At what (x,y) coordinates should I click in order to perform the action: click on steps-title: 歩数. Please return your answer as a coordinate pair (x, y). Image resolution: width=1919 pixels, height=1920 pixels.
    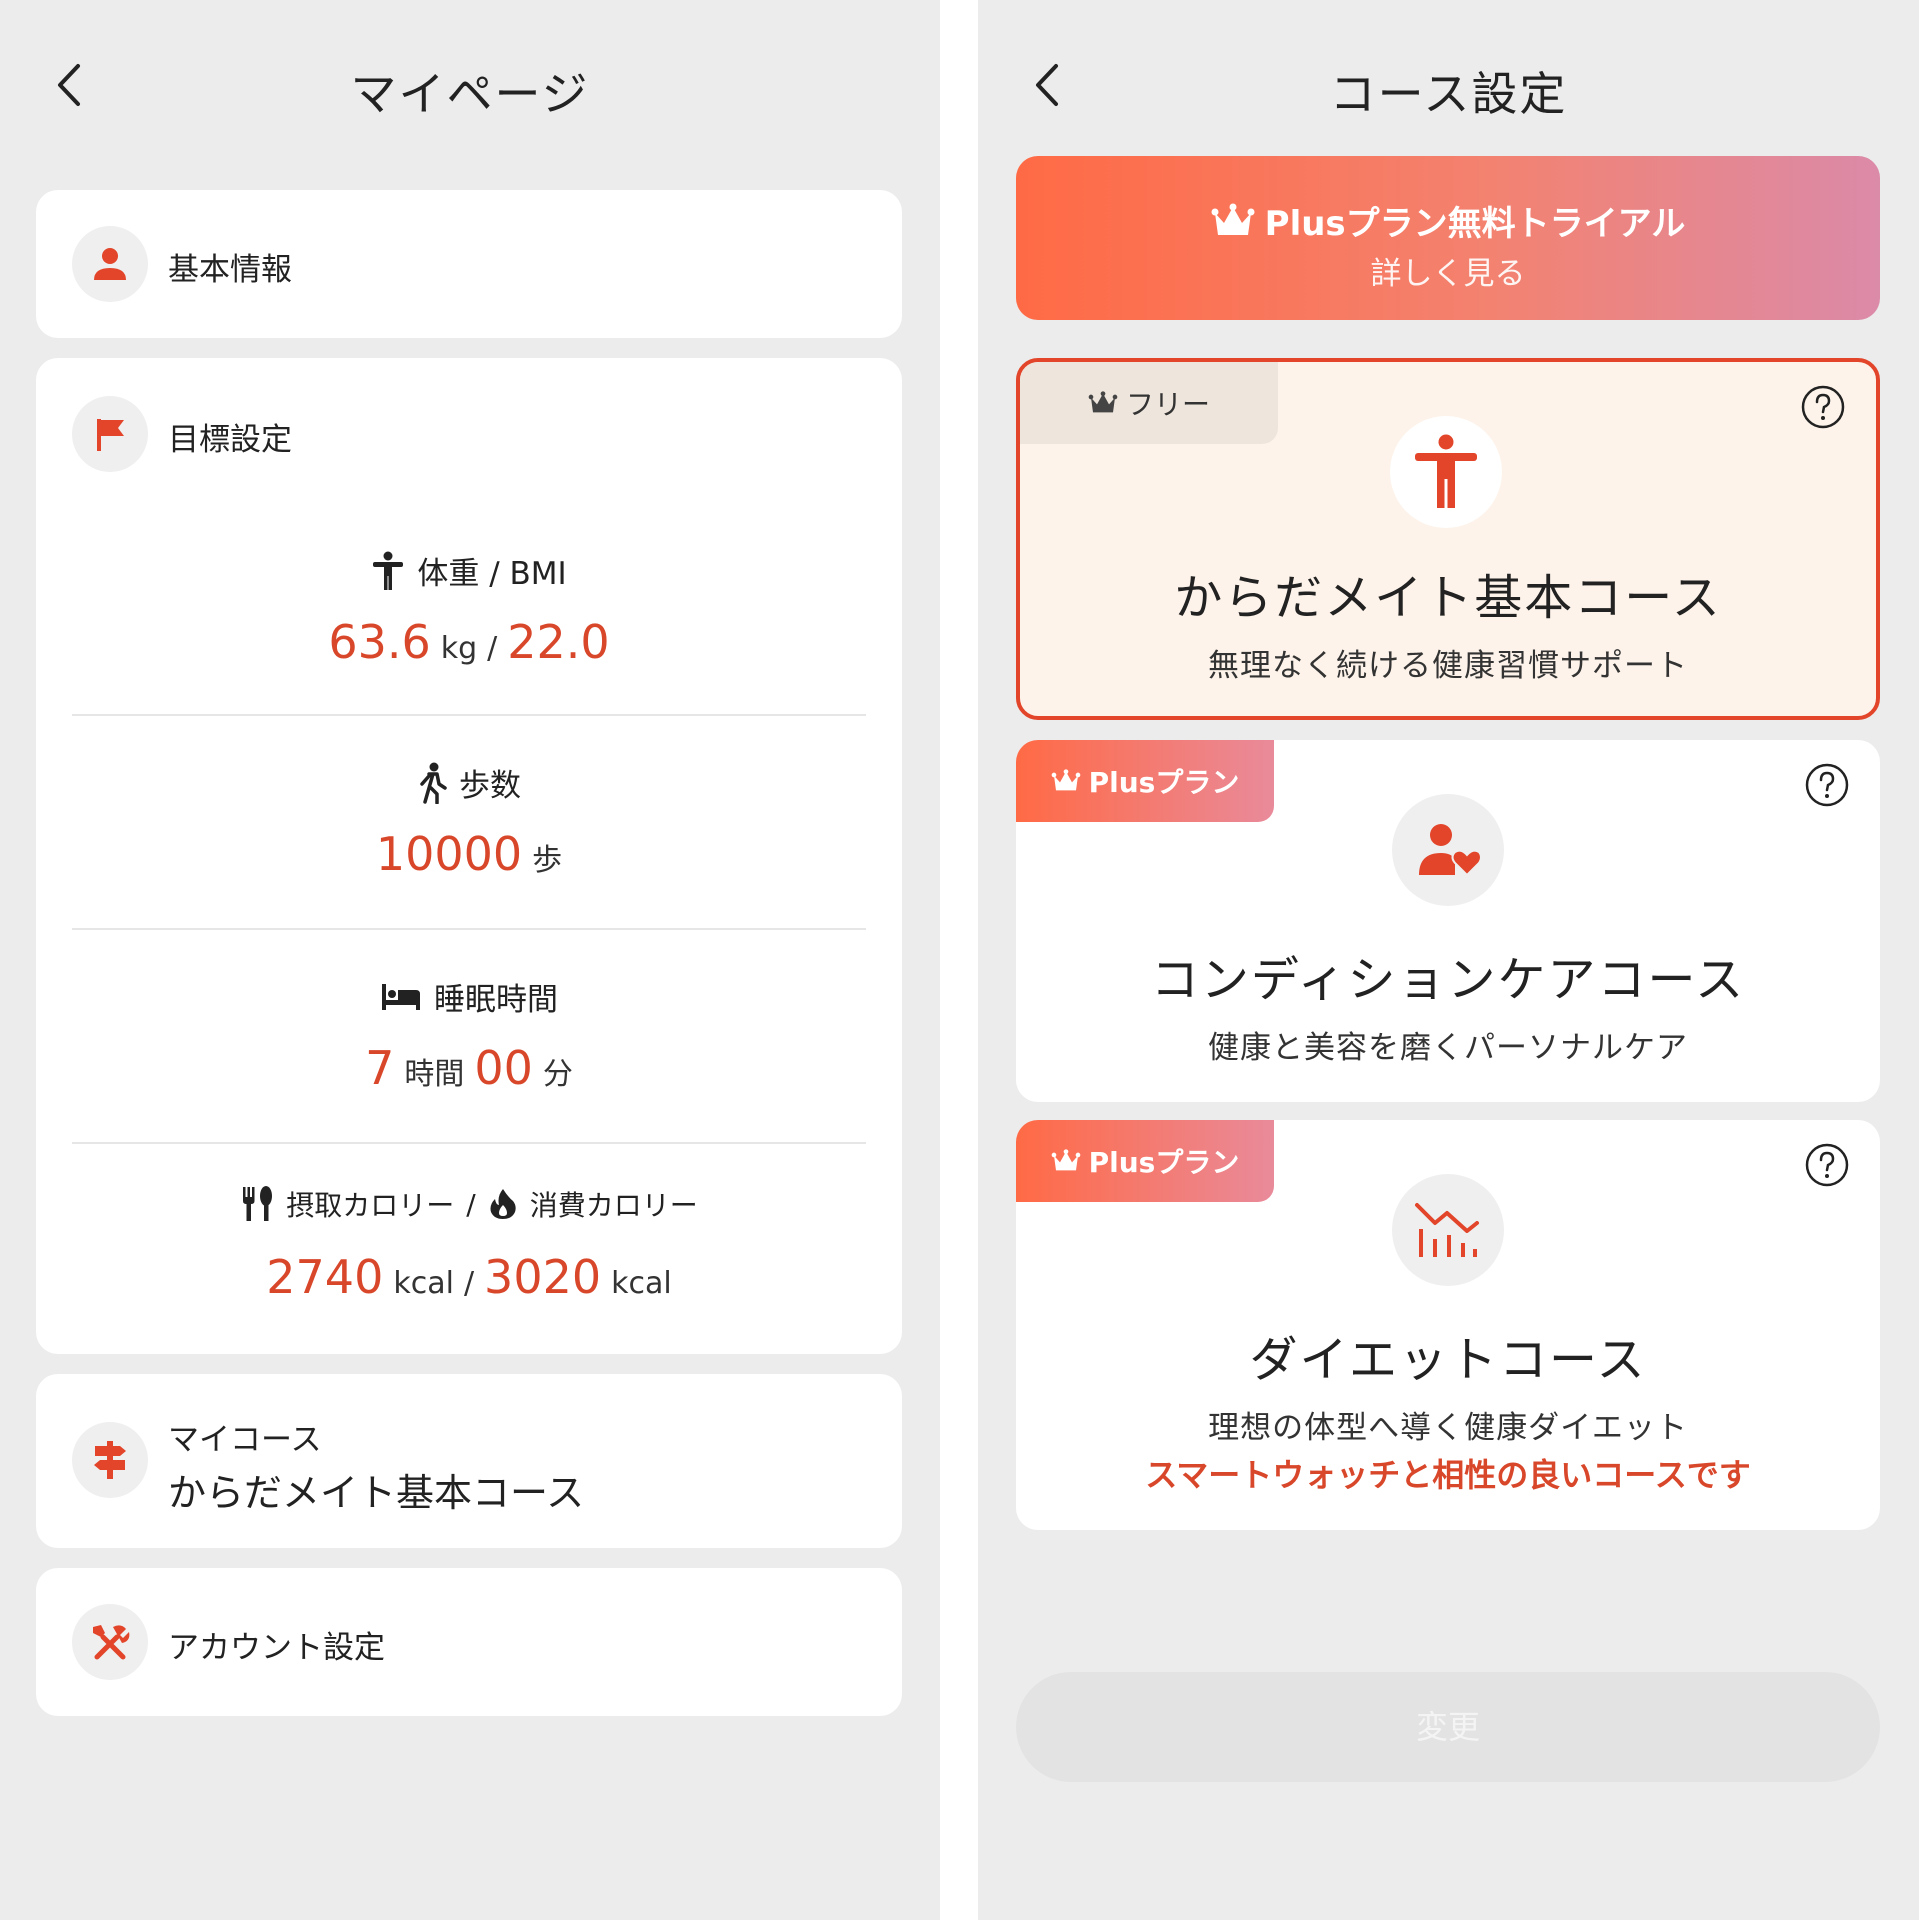
    Looking at the image, I should click on (490, 786).